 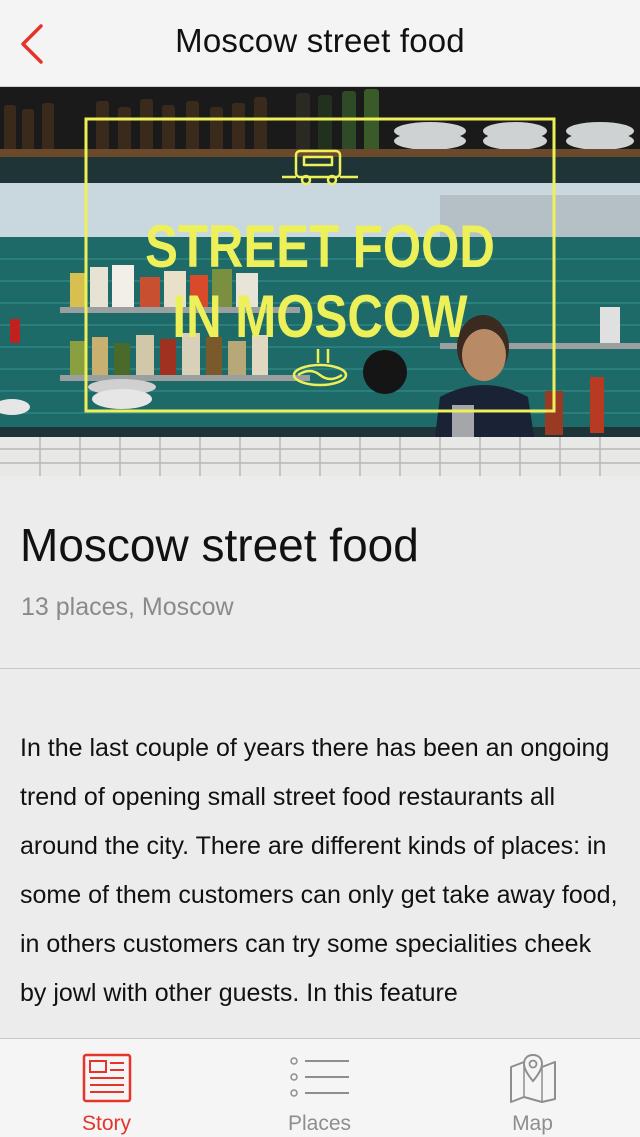 I want to click on list-icon, so click(x=319, y=1077).